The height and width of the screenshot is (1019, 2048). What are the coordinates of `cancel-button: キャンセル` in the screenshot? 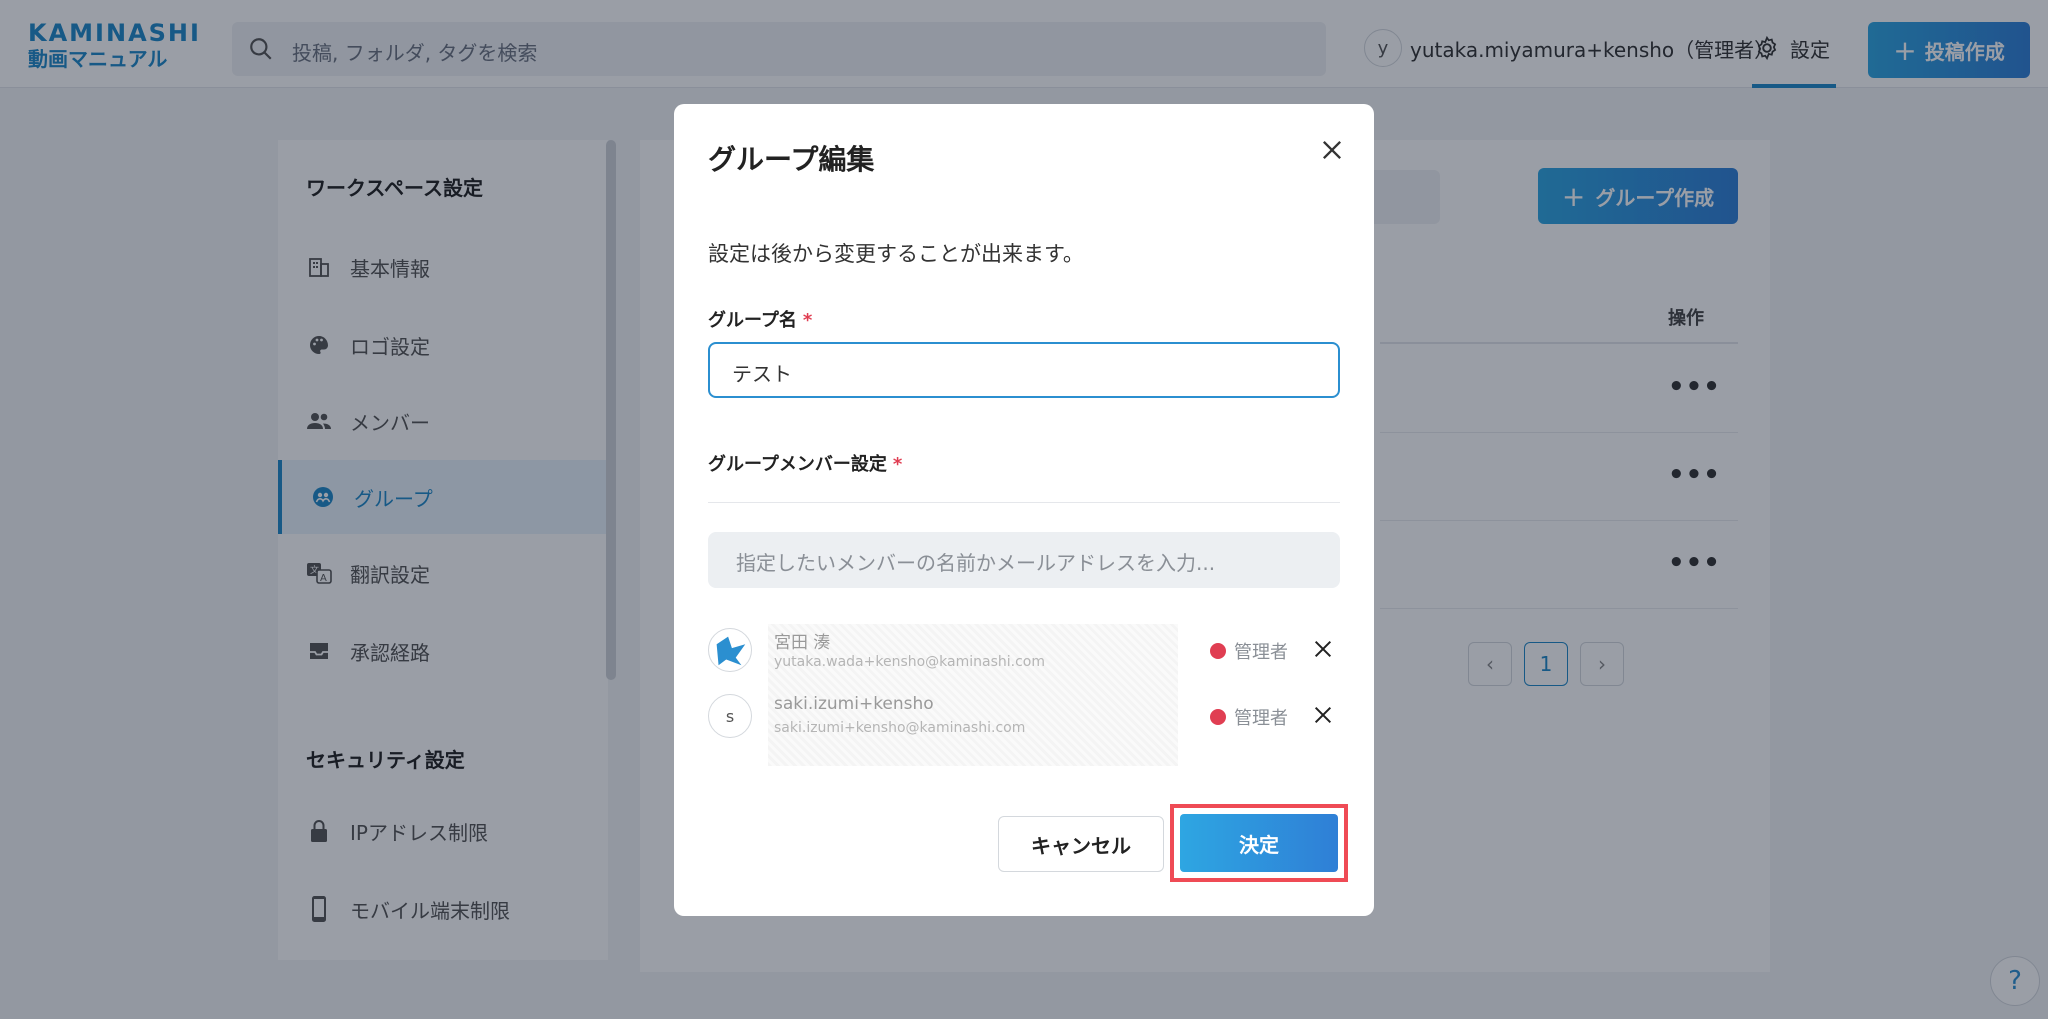 It's located at (1081, 844).